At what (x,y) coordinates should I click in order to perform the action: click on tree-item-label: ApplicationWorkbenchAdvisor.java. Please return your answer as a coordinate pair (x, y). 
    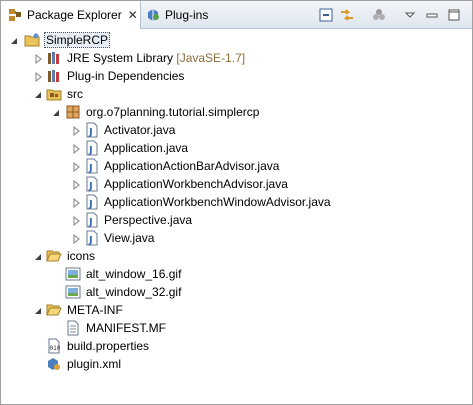
    Looking at the image, I should click on (196, 184).